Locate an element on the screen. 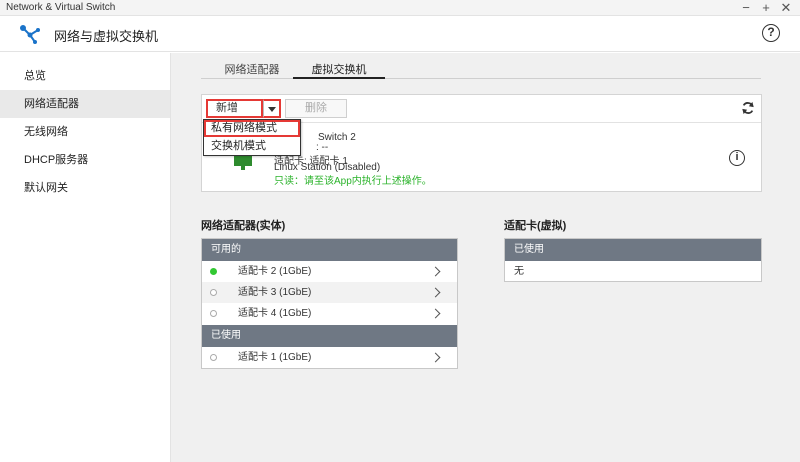  sidebar-item-overview: 总览 is located at coordinates (85, 76).